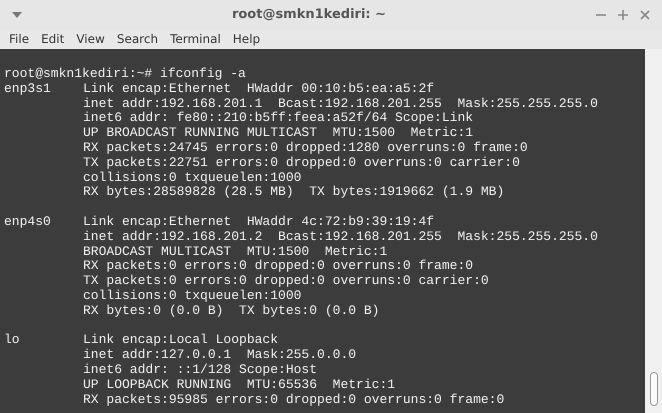 The image size is (662, 413). Describe the element at coordinates (293, 400) in the screenshot. I see `output-line: RX packets:95985 errors:0 dropped:0 overruns:0 frame:0` at that location.